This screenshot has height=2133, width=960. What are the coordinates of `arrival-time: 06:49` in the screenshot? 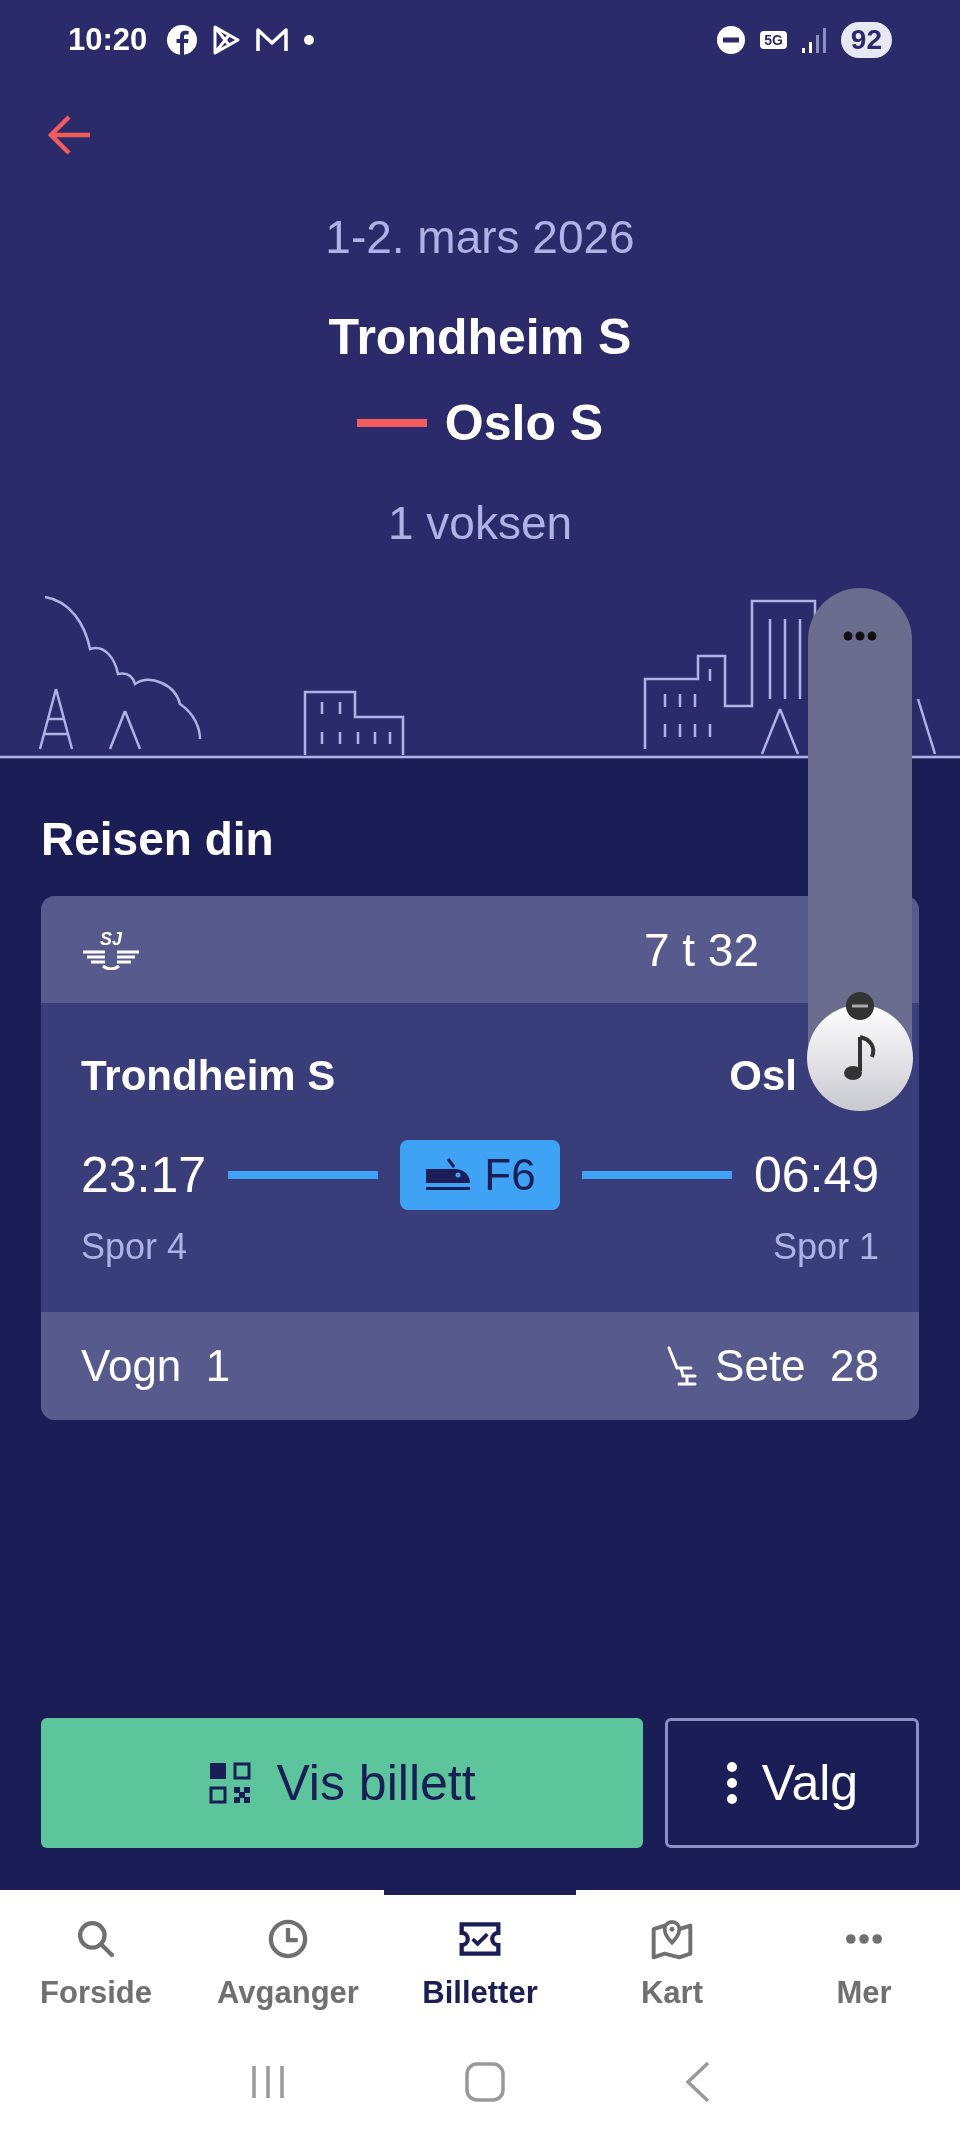 It's located at (816, 1175).